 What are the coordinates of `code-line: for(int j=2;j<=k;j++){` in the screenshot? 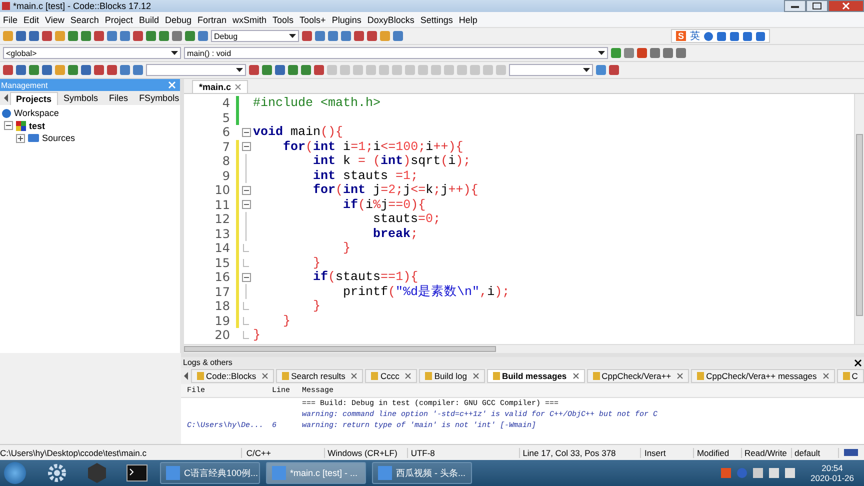 It's located at (395, 190).